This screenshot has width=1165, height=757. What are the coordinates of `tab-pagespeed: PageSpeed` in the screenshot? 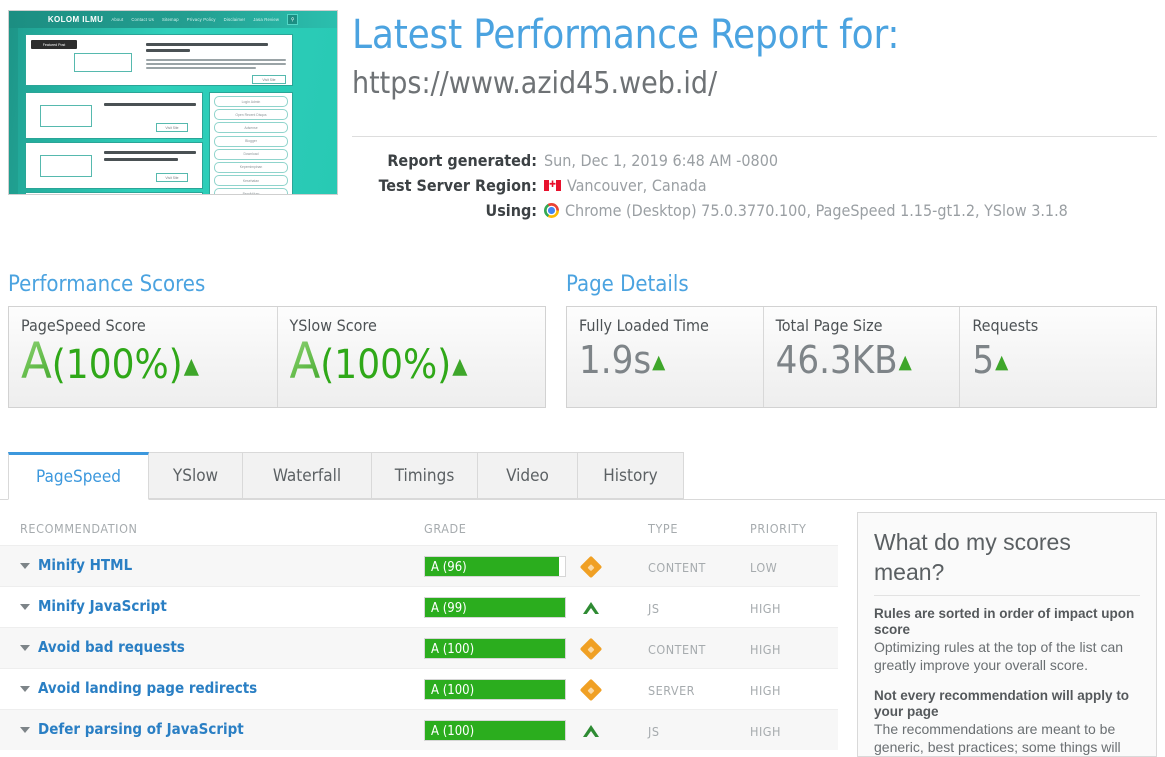 It's located at (78, 476).